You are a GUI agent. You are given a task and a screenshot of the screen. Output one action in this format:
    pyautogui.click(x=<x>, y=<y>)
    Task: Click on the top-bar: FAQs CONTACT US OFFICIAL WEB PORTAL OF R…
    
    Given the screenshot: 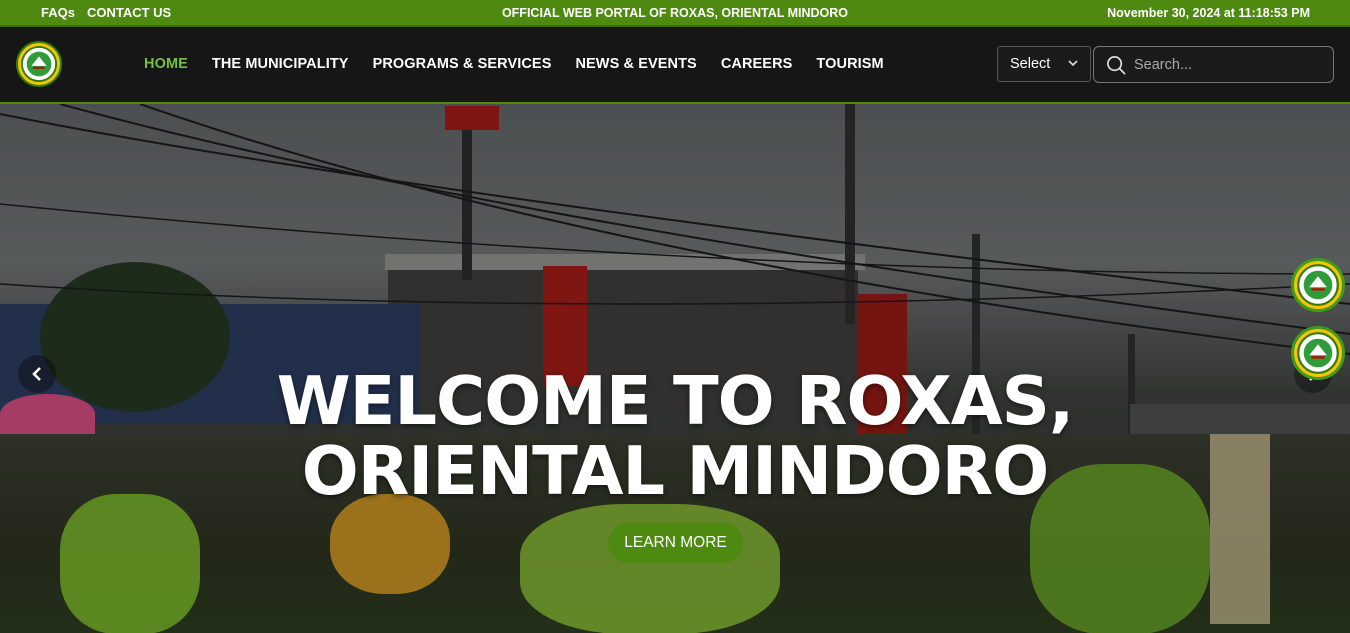 What is the action you would take?
    pyautogui.click(x=675, y=13)
    